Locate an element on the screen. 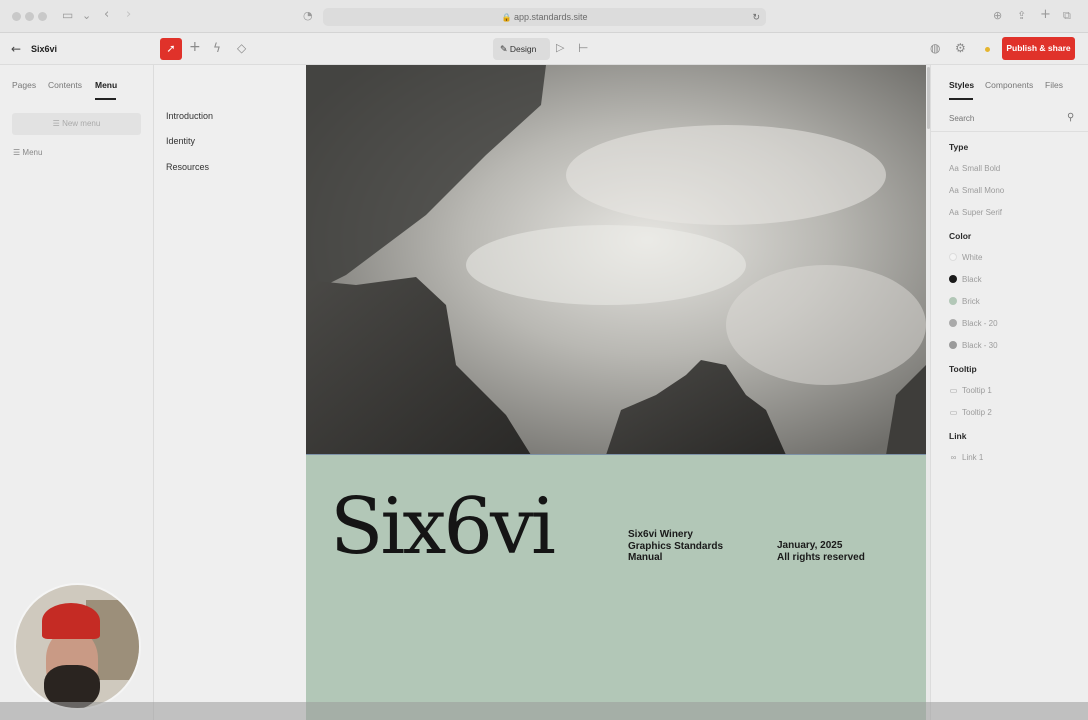 This screenshot has height=720, width=1088. nav-item-resources: Resources is located at coordinates (187, 167).